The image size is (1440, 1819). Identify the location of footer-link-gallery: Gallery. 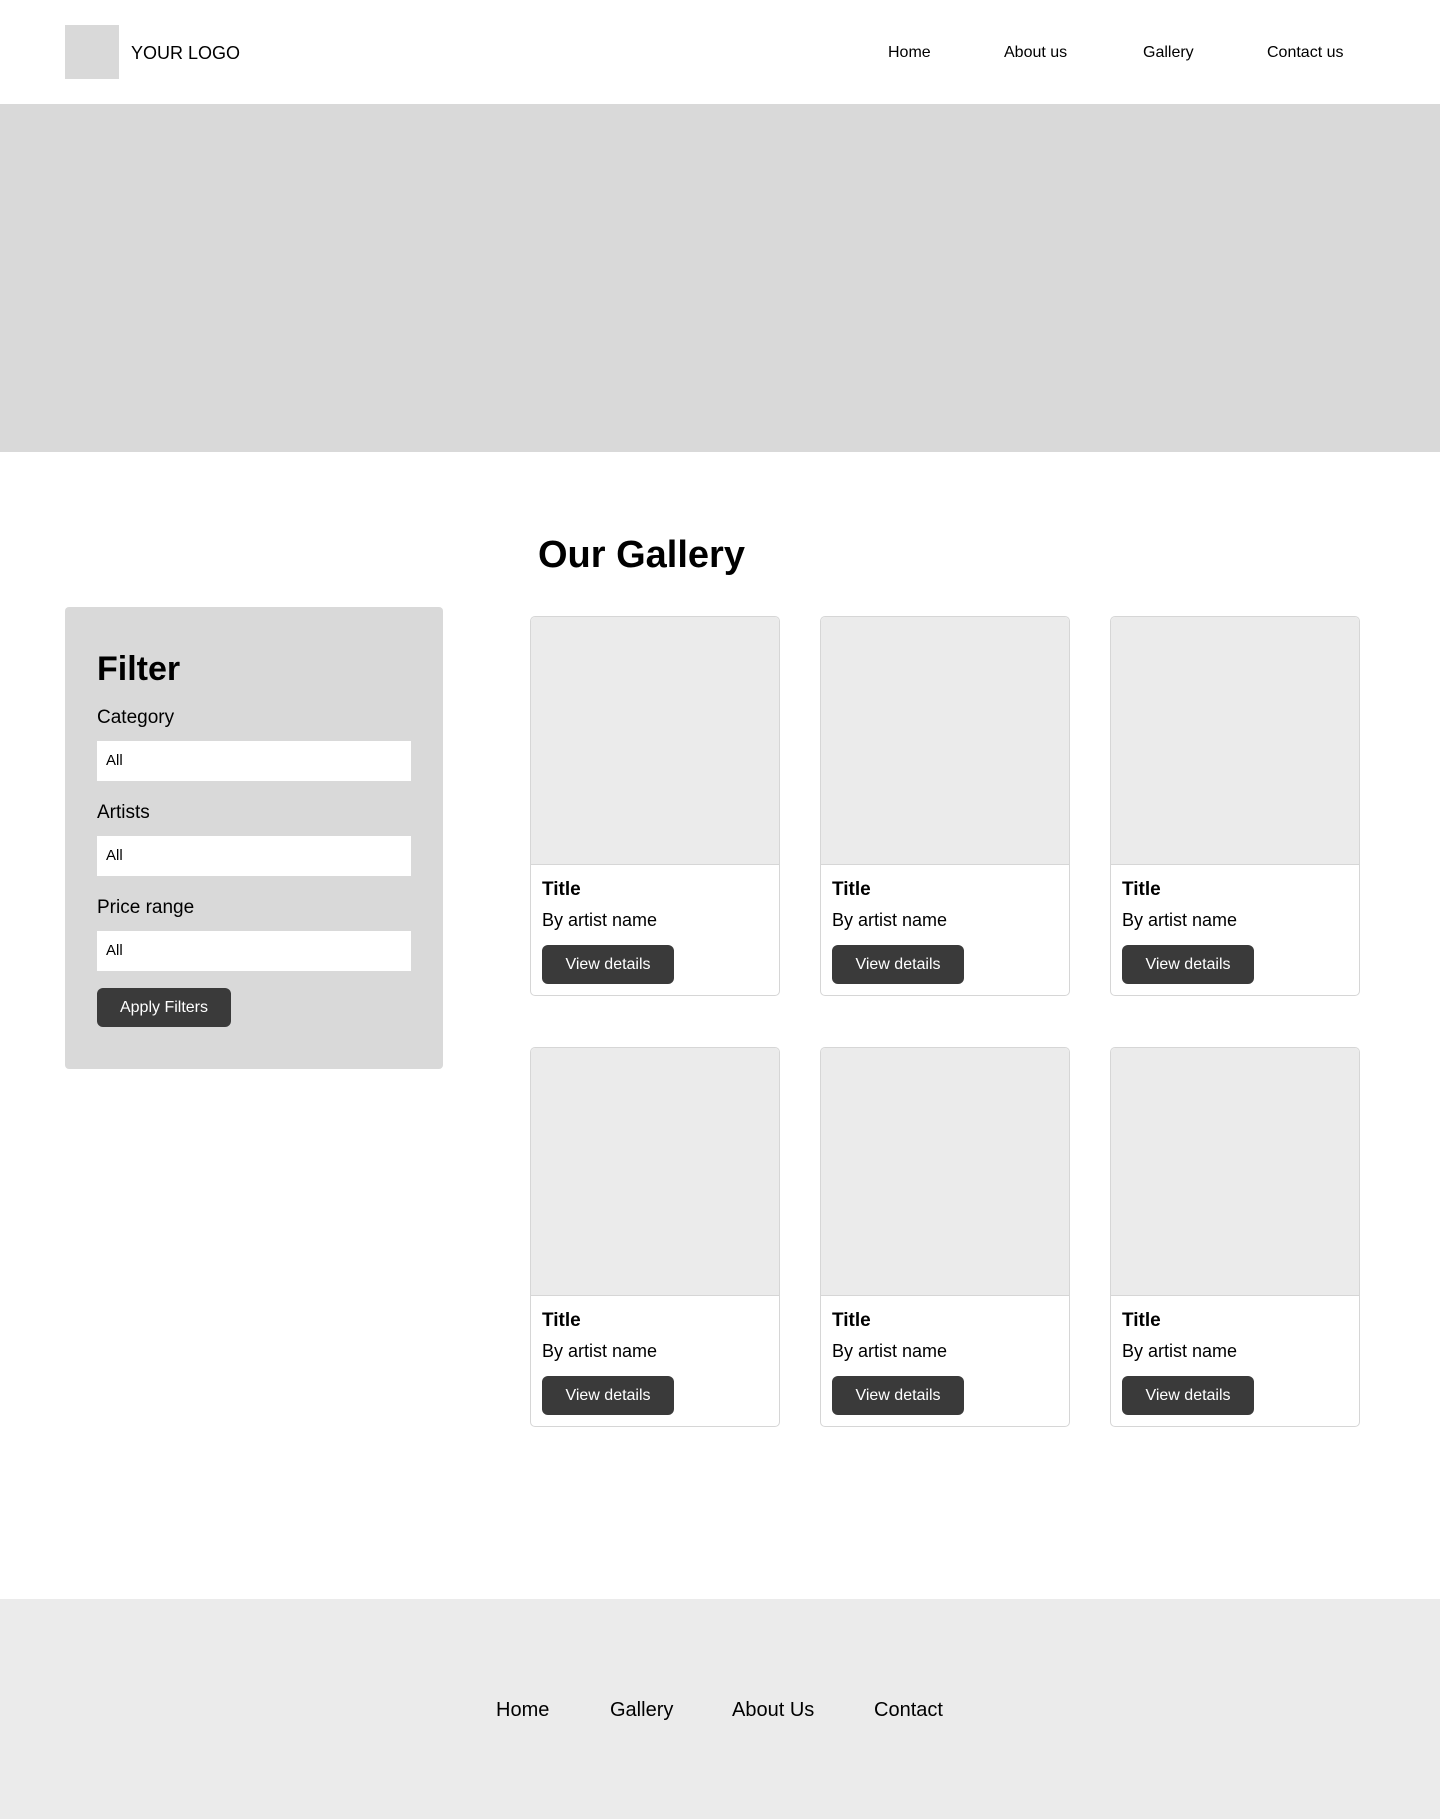
(641, 1710).